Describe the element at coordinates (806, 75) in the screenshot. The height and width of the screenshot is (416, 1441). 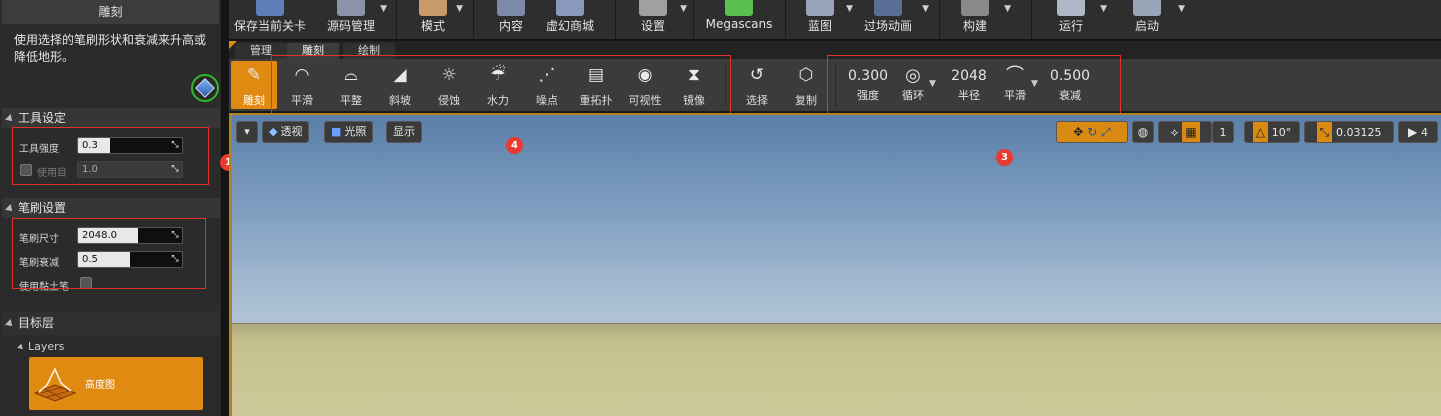
I see `copy-icon: ⬡` at that location.